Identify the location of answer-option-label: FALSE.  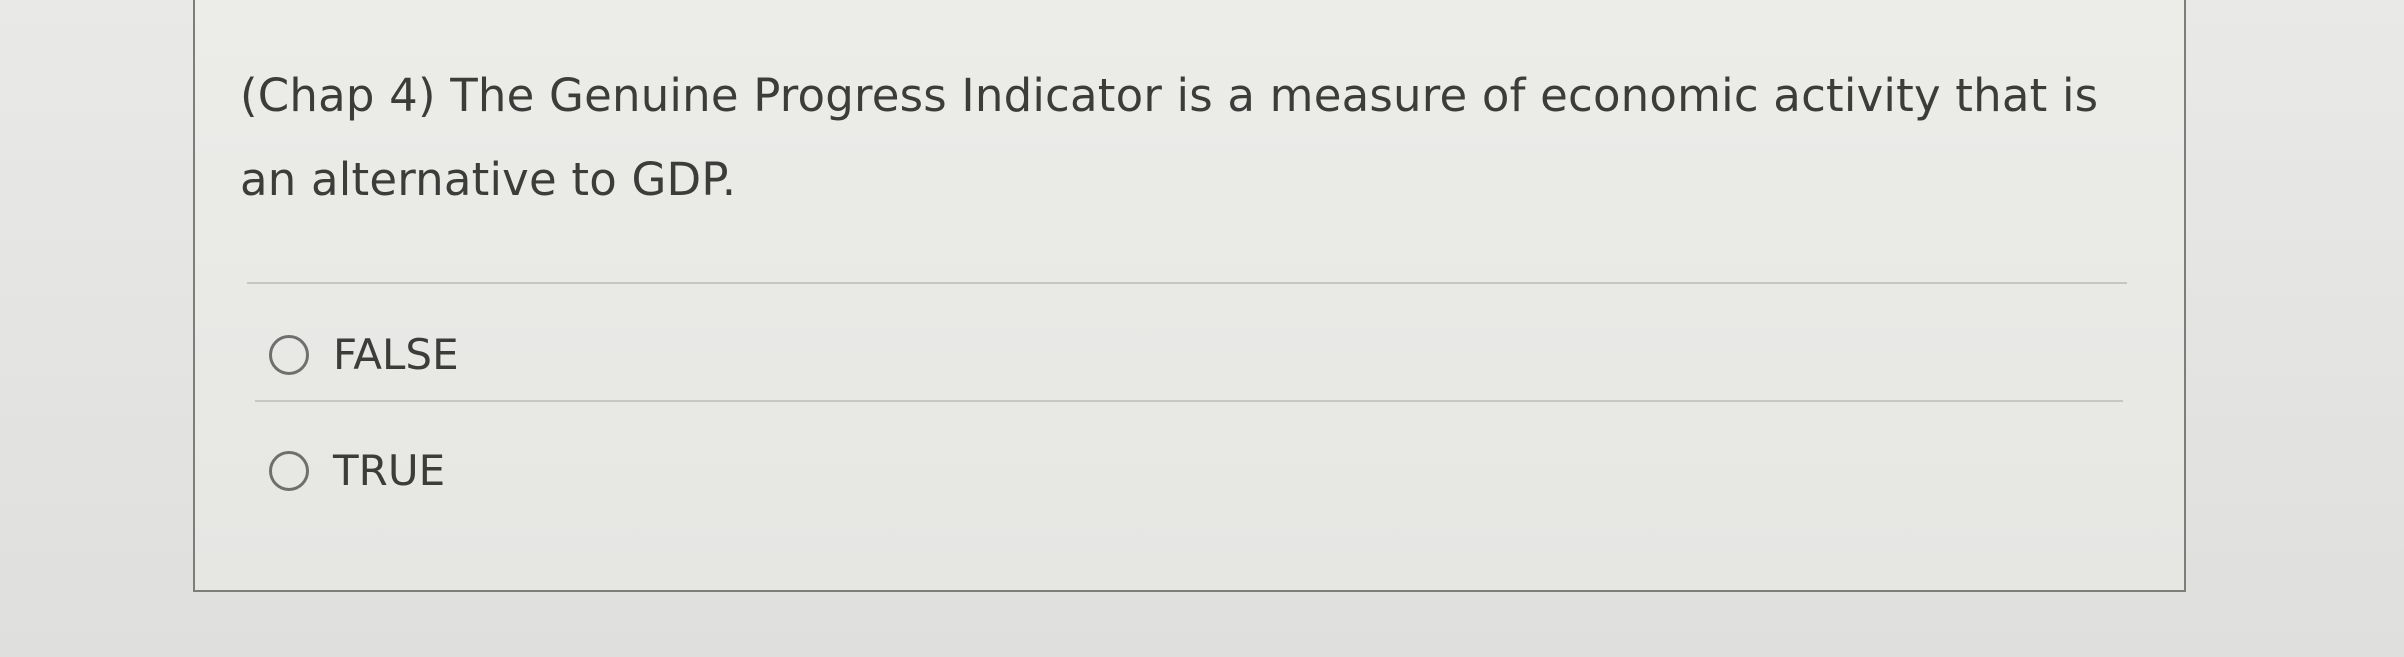
(396, 354).